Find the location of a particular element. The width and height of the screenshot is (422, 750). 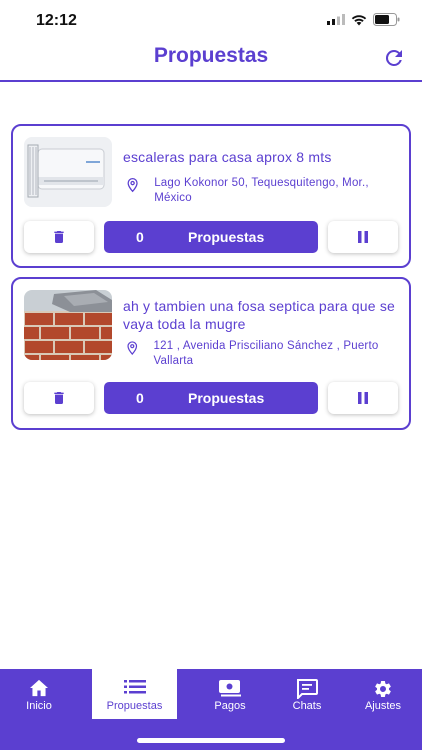

tab-label: Propuestas is located at coordinates (134, 706).